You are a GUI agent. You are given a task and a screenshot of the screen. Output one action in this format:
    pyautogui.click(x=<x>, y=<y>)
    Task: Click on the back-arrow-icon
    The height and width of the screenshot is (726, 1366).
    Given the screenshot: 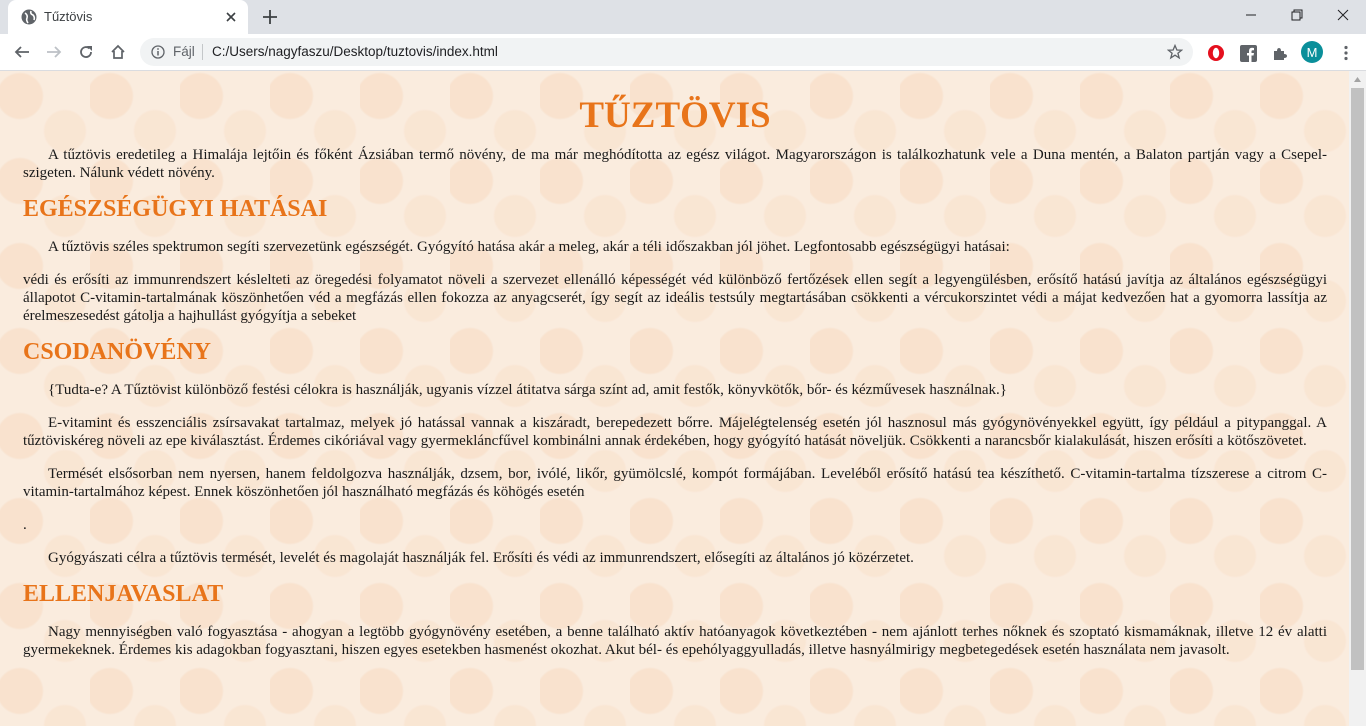 What is the action you would take?
    pyautogui.click(x=21, y=52)
    